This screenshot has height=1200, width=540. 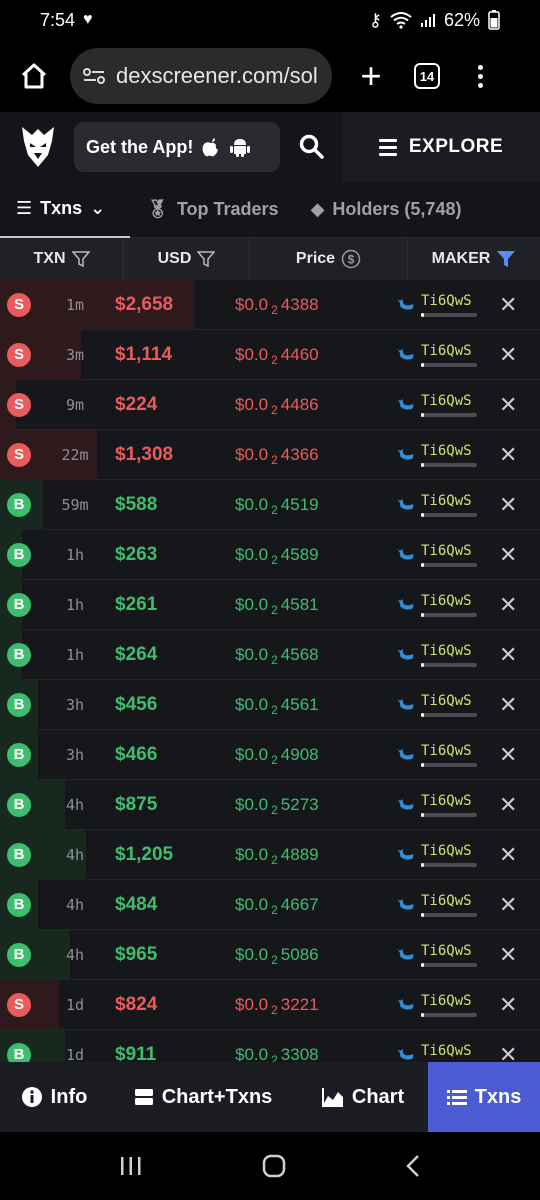 I want to click on txn-time: 9m, so click(x=75, y=404).